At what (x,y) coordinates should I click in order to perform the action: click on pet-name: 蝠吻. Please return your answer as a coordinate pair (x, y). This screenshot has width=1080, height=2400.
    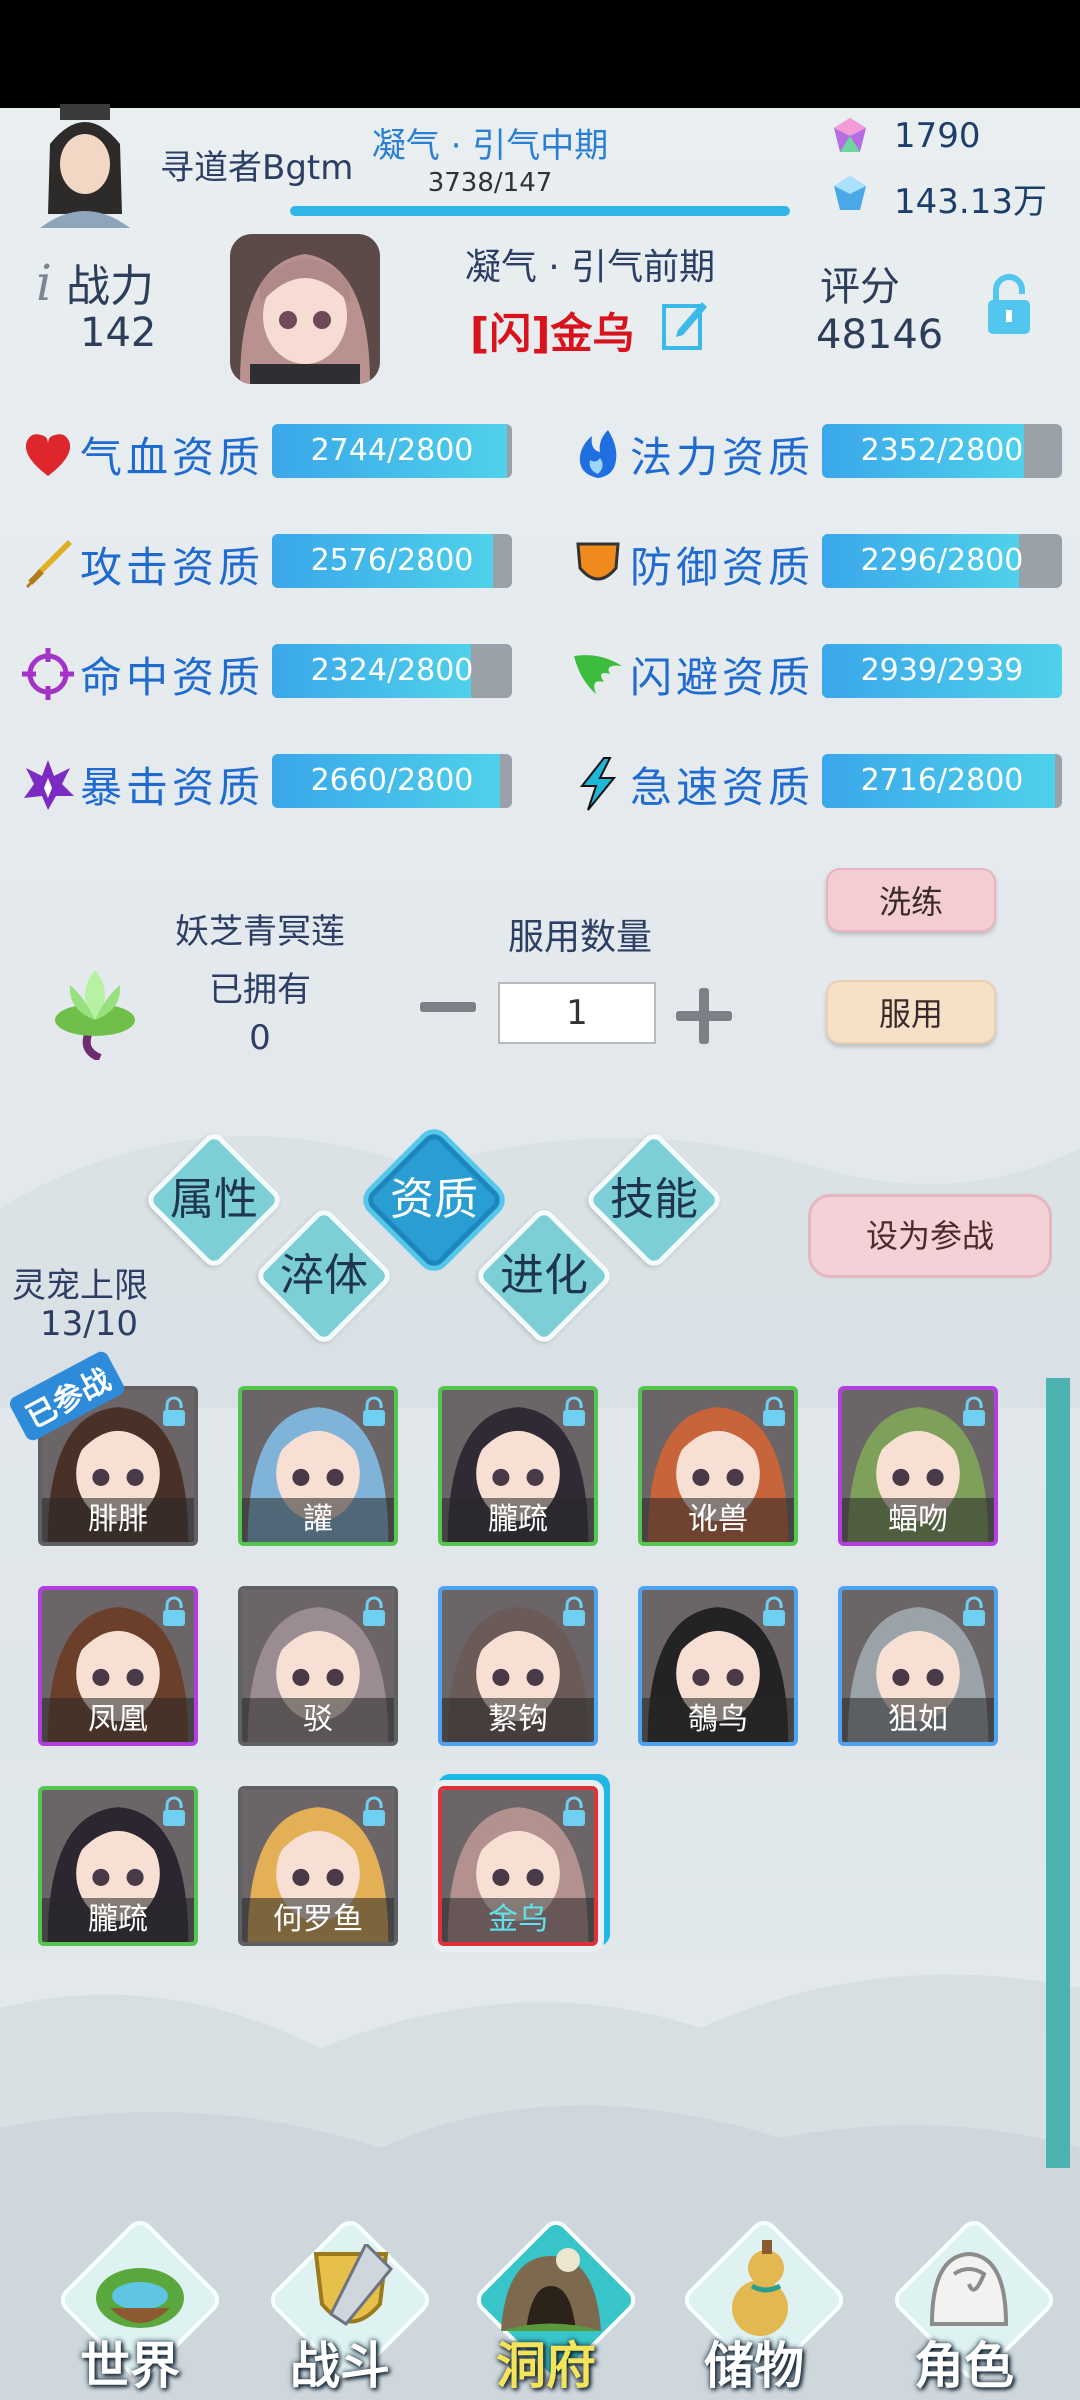
    Looking at the image, I should click on (918, 1520).